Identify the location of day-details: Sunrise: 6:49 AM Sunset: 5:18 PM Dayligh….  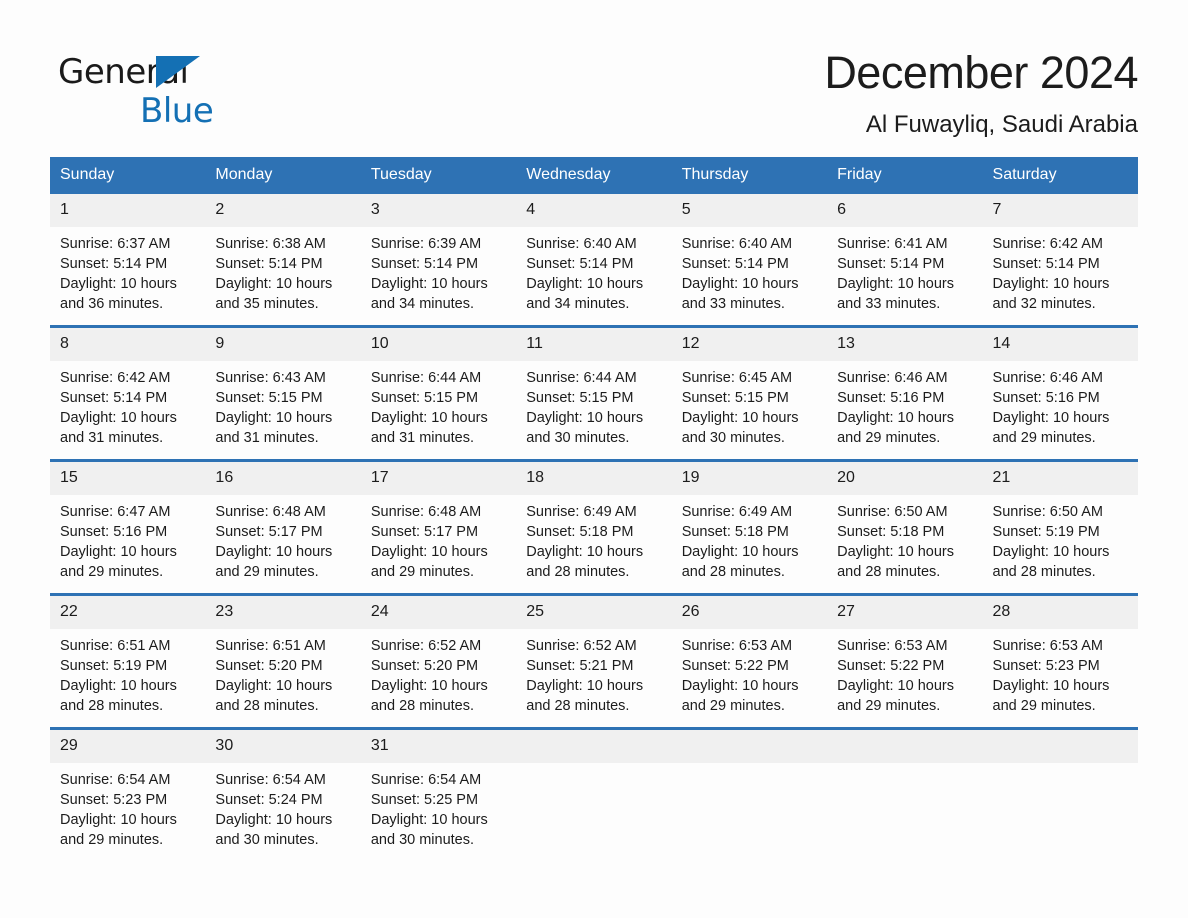
(749, 538).